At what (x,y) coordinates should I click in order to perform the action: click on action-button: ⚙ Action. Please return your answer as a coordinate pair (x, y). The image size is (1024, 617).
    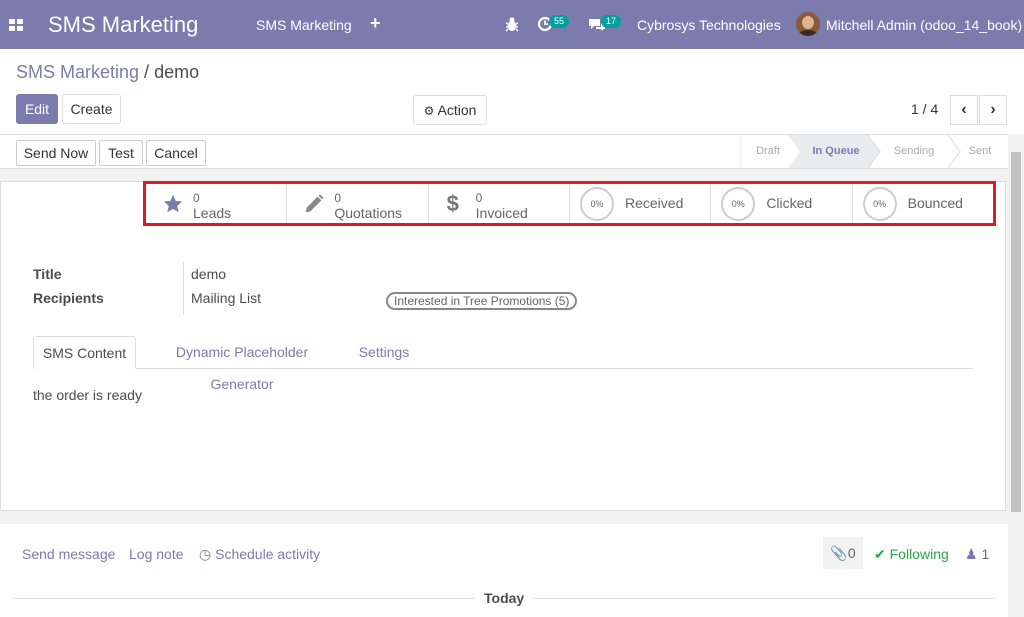
    Looking at the image, I should click on (450, 110).